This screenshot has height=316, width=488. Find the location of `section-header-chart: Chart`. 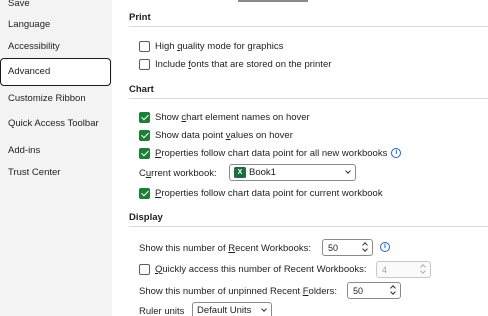

section-header-chart: Chart is located at coordinates (141, 89).